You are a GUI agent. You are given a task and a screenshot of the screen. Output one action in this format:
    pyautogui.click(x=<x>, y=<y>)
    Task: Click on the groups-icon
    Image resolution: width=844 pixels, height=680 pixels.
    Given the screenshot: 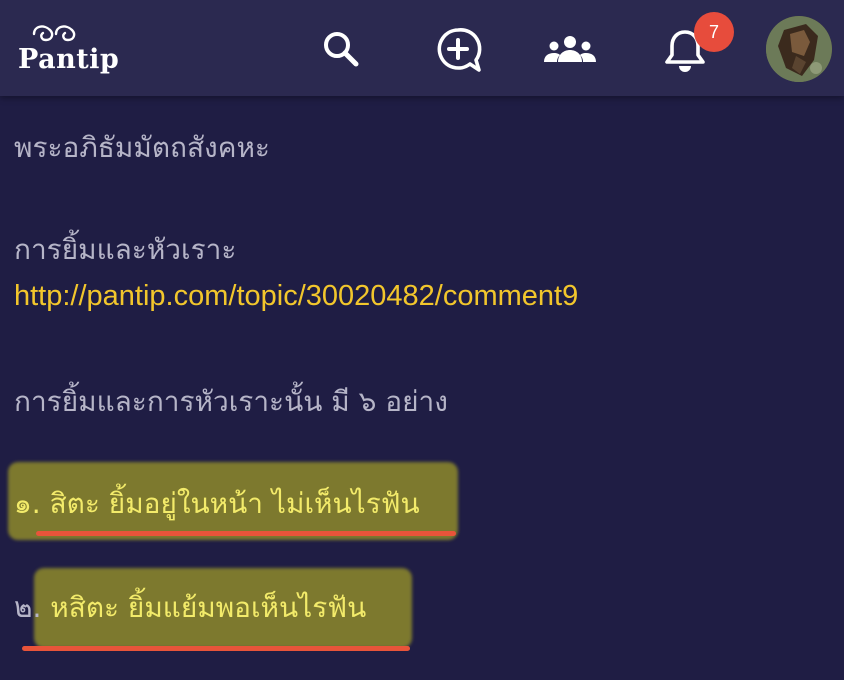 What is the action you would take?
    pyautogui.click(x=570, y=50)
    